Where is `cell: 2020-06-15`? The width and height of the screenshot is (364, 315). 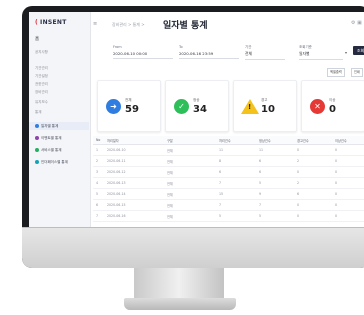
cell: 2020-06-15 is located at coordinates (116, 205).